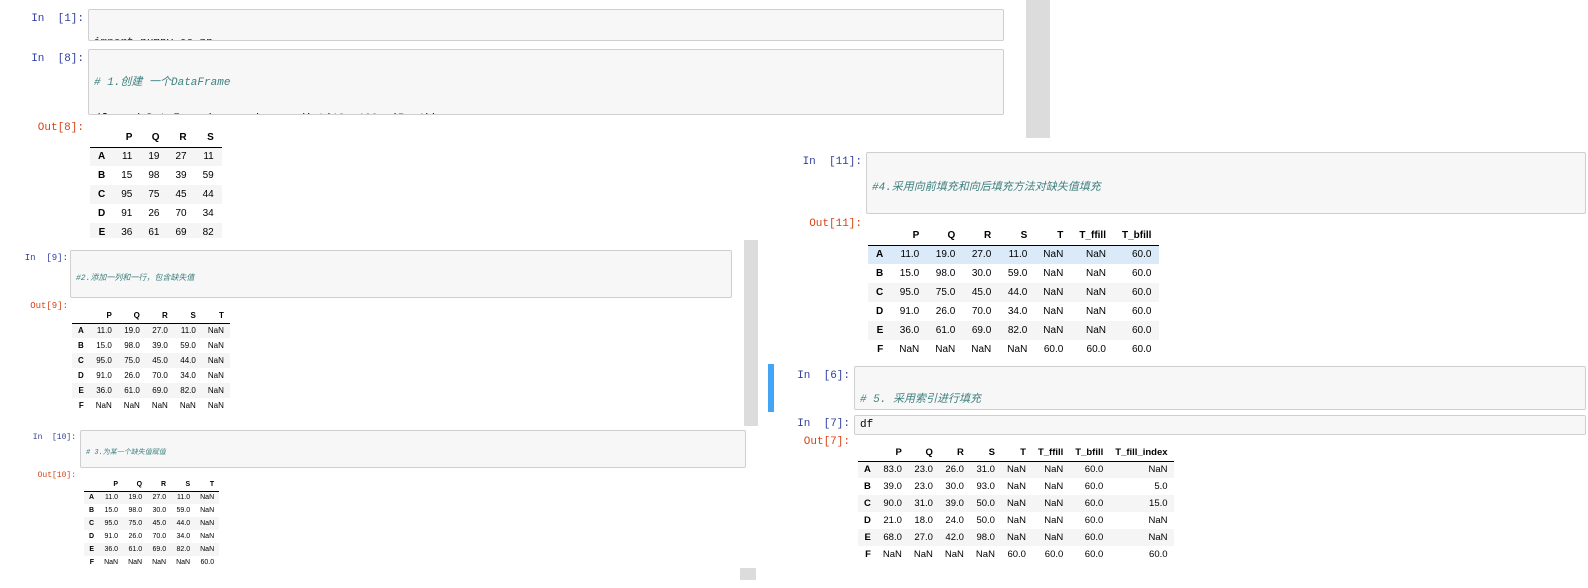 The width and height of the screenshot is (1588, 588). What do you see at coordinates (151, 345) in the screenshot?
I see `table-row: B 15.0 98.0 39.0 59.0 NaN` at bounding box center [151, 345].